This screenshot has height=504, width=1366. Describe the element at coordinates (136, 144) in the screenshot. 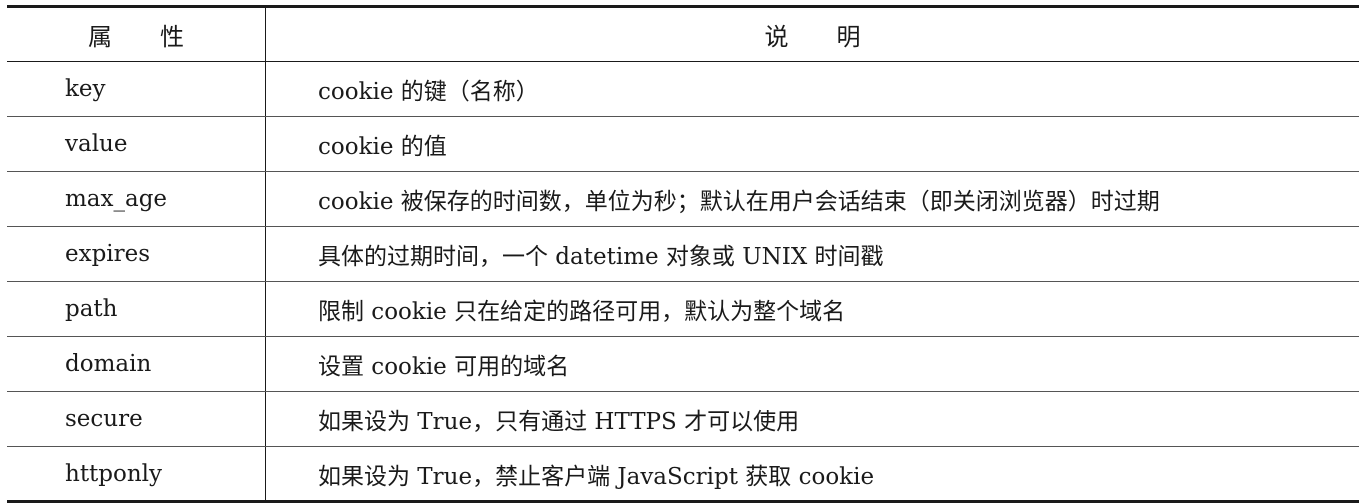

I see `attribute-cell: value` at that location.